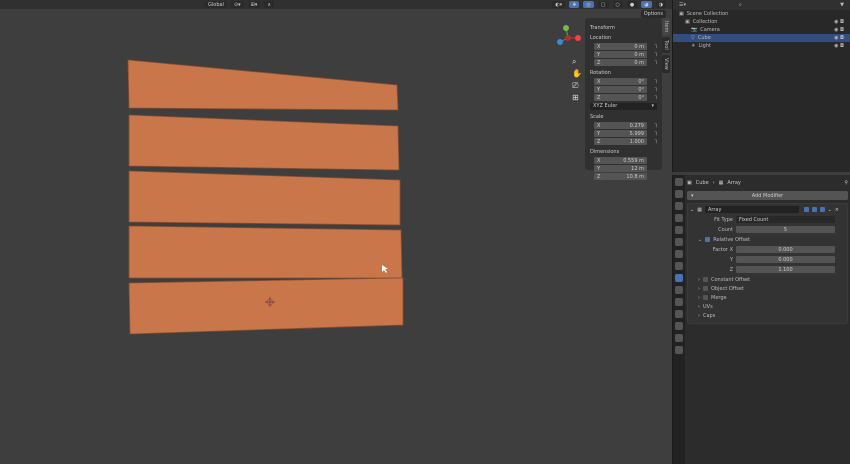 The image size is (850, 464). Describe the element at coordinates (708, 239) in the screenshot. I see `relative-offset-checkbox` at that location.